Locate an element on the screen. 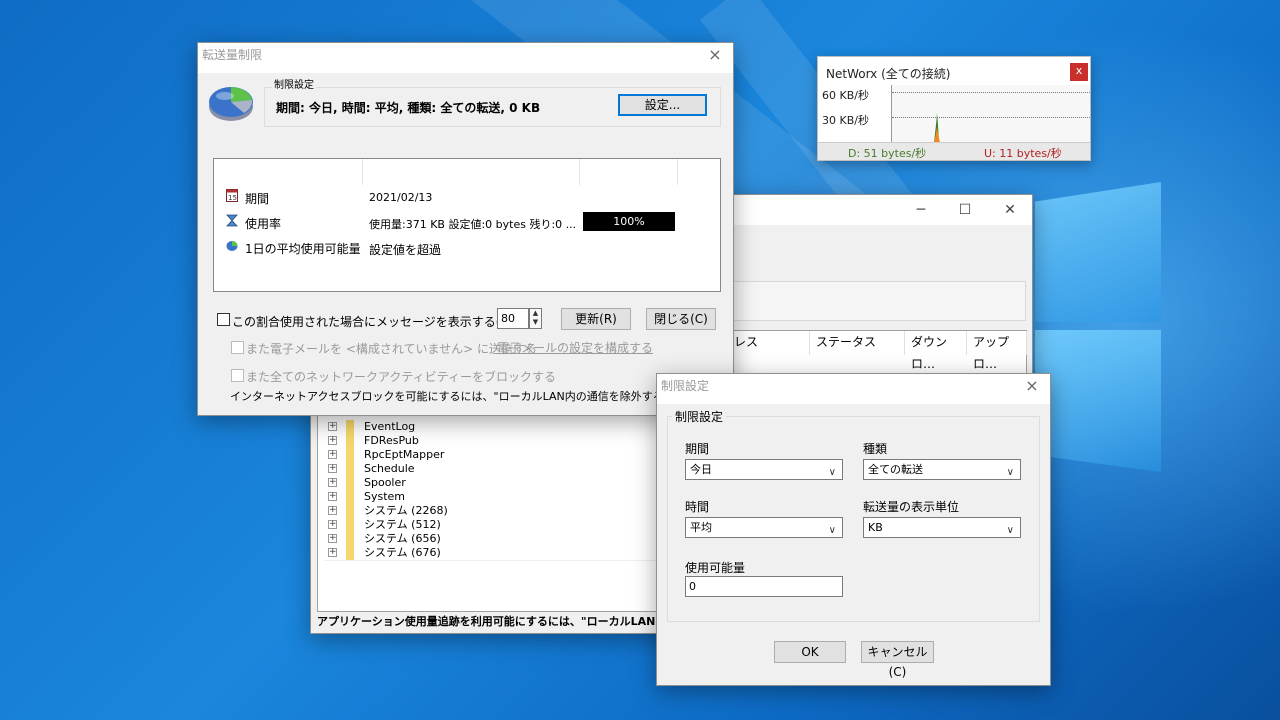 Image resolution: width=1280 pixels, height=720 pixels. traffic-spike is located at coordinates (937, 128).